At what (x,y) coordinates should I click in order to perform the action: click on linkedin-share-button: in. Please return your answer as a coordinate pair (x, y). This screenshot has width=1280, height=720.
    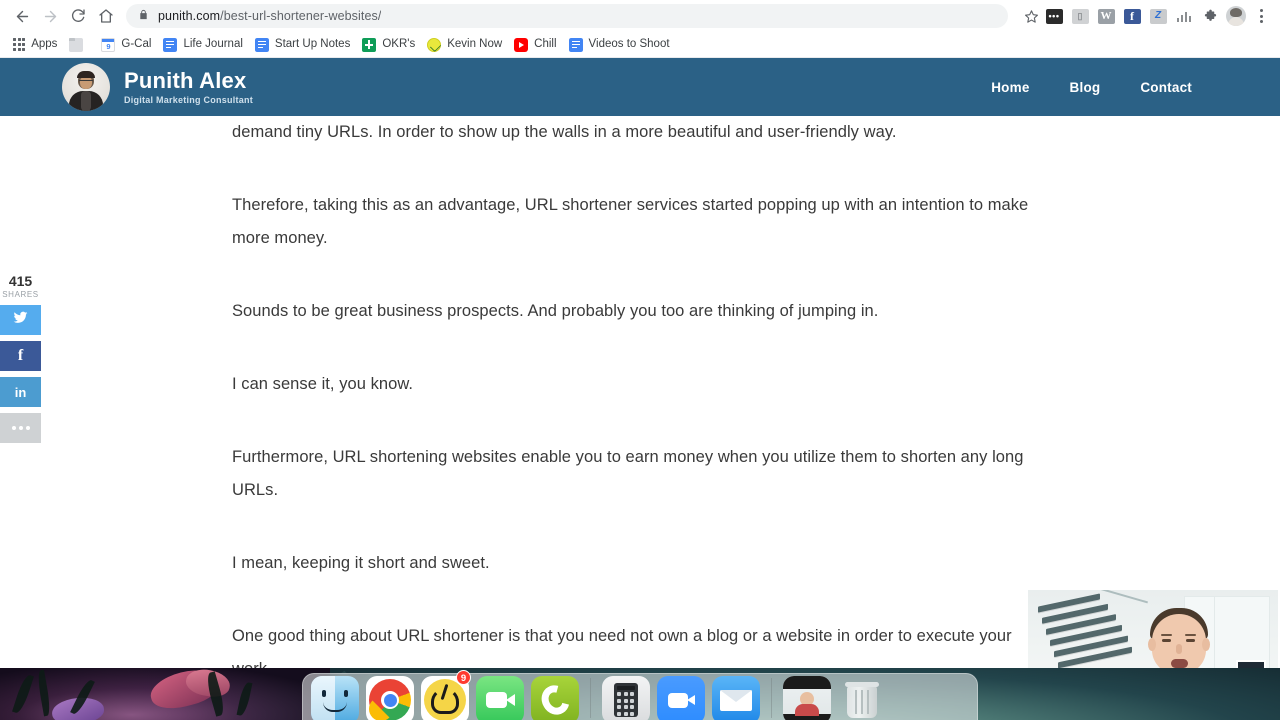
    Looking at the image, I should click on (20, 392).